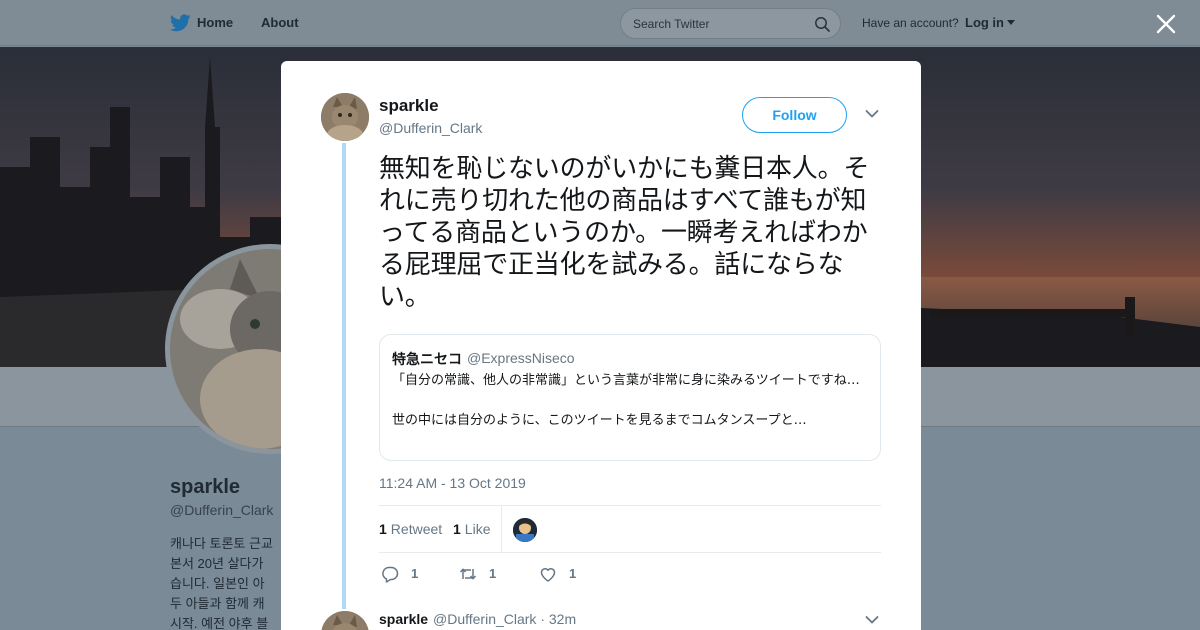 This screenshot has height=630, width=1200. I want to click on liker-avatar-image, so click(525, 530).